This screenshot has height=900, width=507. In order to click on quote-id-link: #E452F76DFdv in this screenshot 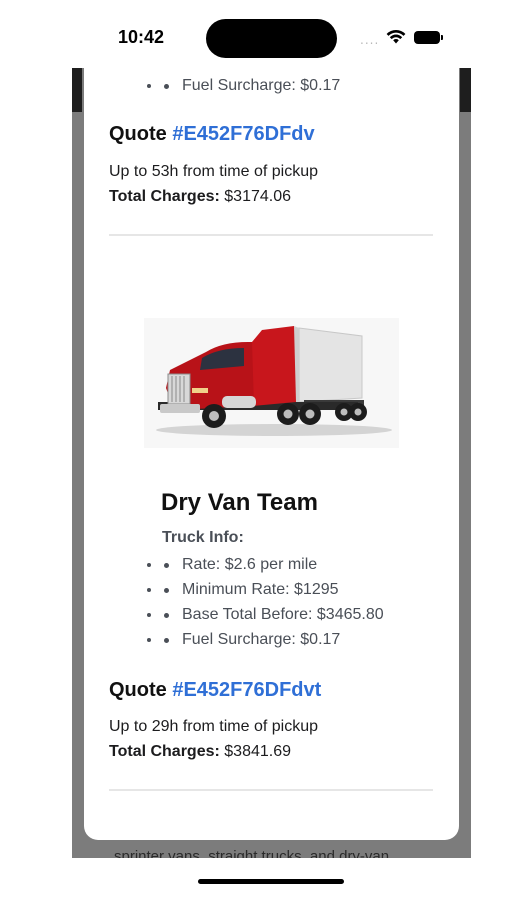, I will do `click(243, 134)`.